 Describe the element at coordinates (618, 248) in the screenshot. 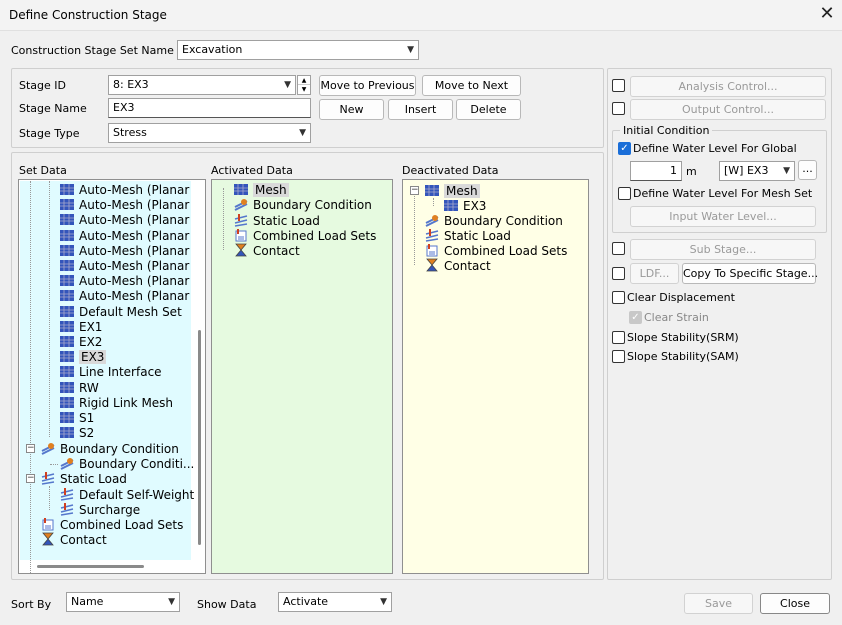

I see `sub-stage-checkbox` at that location.